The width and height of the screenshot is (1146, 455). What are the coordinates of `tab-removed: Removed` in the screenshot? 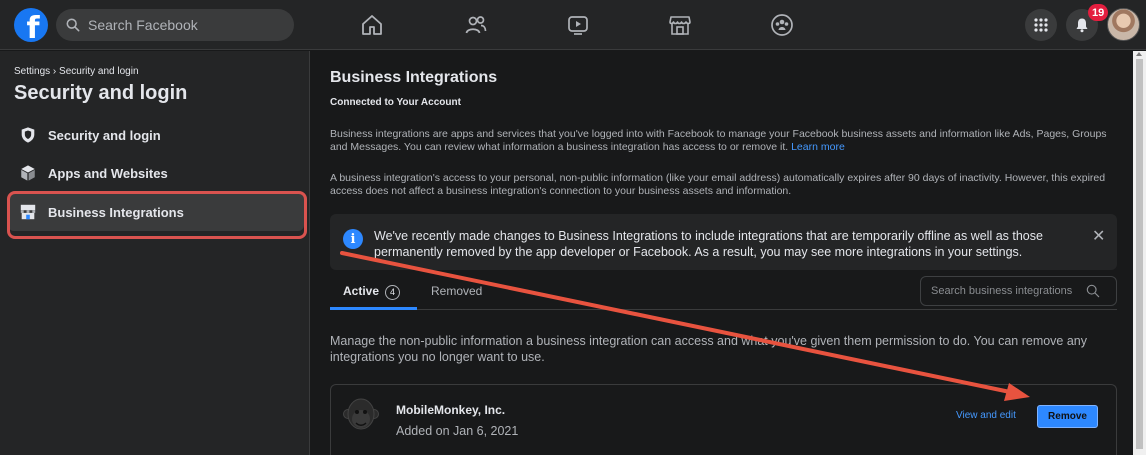 It's located at (456, 291).